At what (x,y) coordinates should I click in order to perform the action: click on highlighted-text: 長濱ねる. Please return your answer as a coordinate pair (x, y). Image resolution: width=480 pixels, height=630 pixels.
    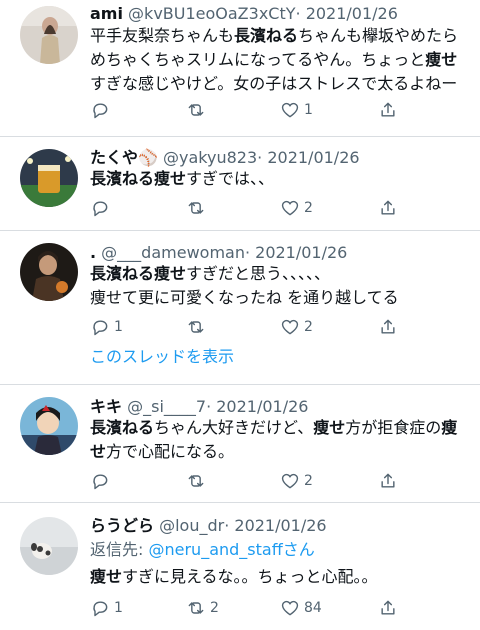
    Looking at the image, I should click on (122, 427).